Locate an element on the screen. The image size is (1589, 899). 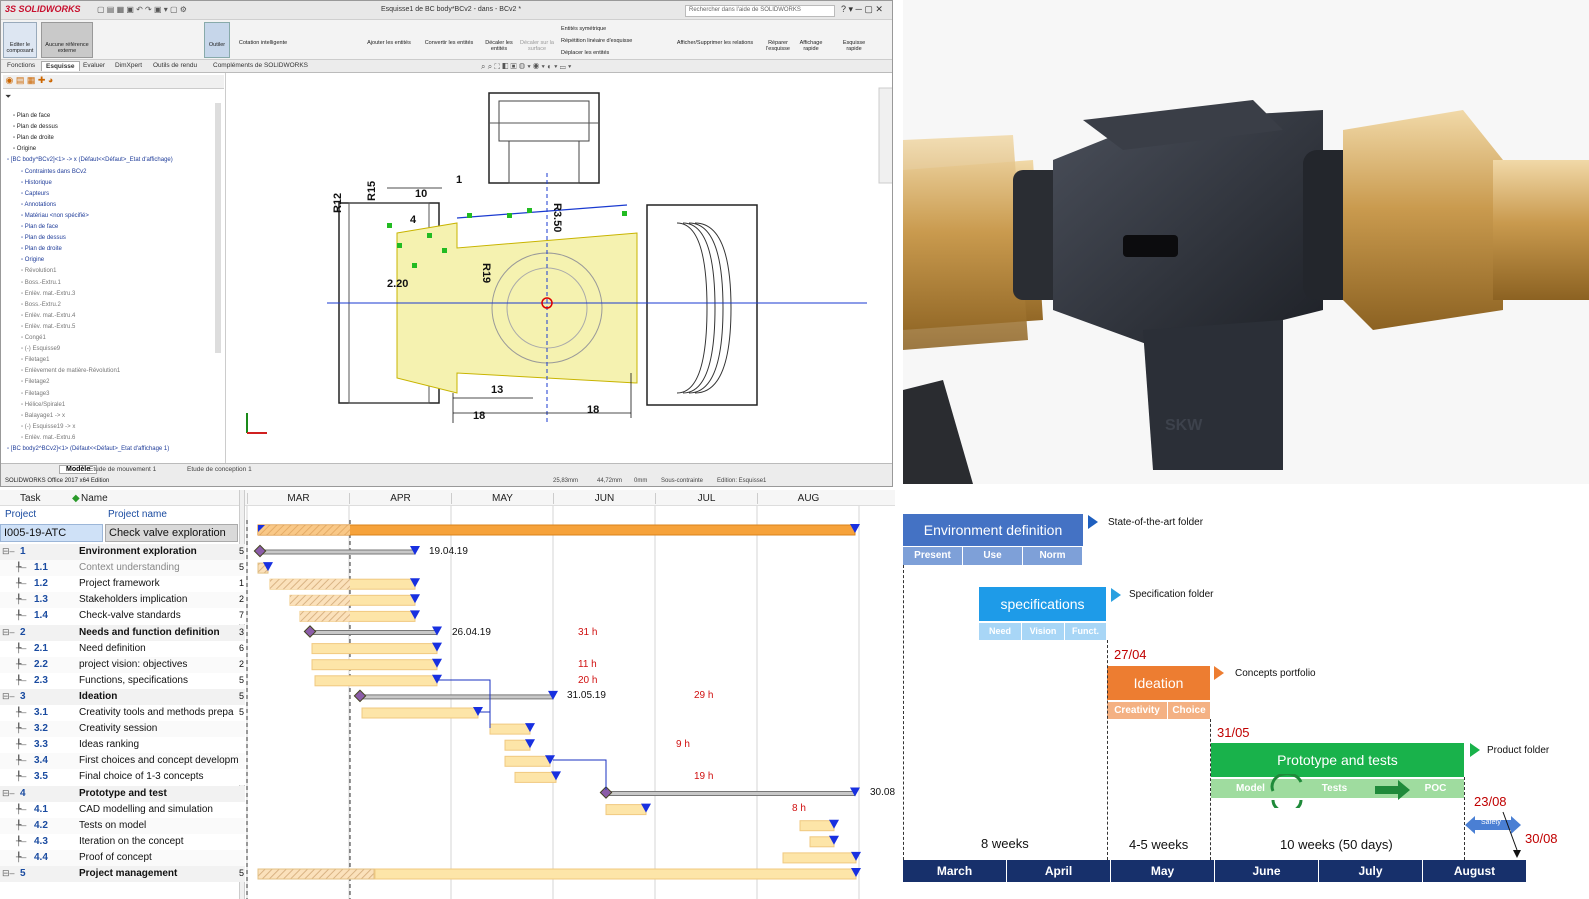
tree-item: ▫ Enlèv. mat.-Extru.3 is located at coordinates (48, 294).